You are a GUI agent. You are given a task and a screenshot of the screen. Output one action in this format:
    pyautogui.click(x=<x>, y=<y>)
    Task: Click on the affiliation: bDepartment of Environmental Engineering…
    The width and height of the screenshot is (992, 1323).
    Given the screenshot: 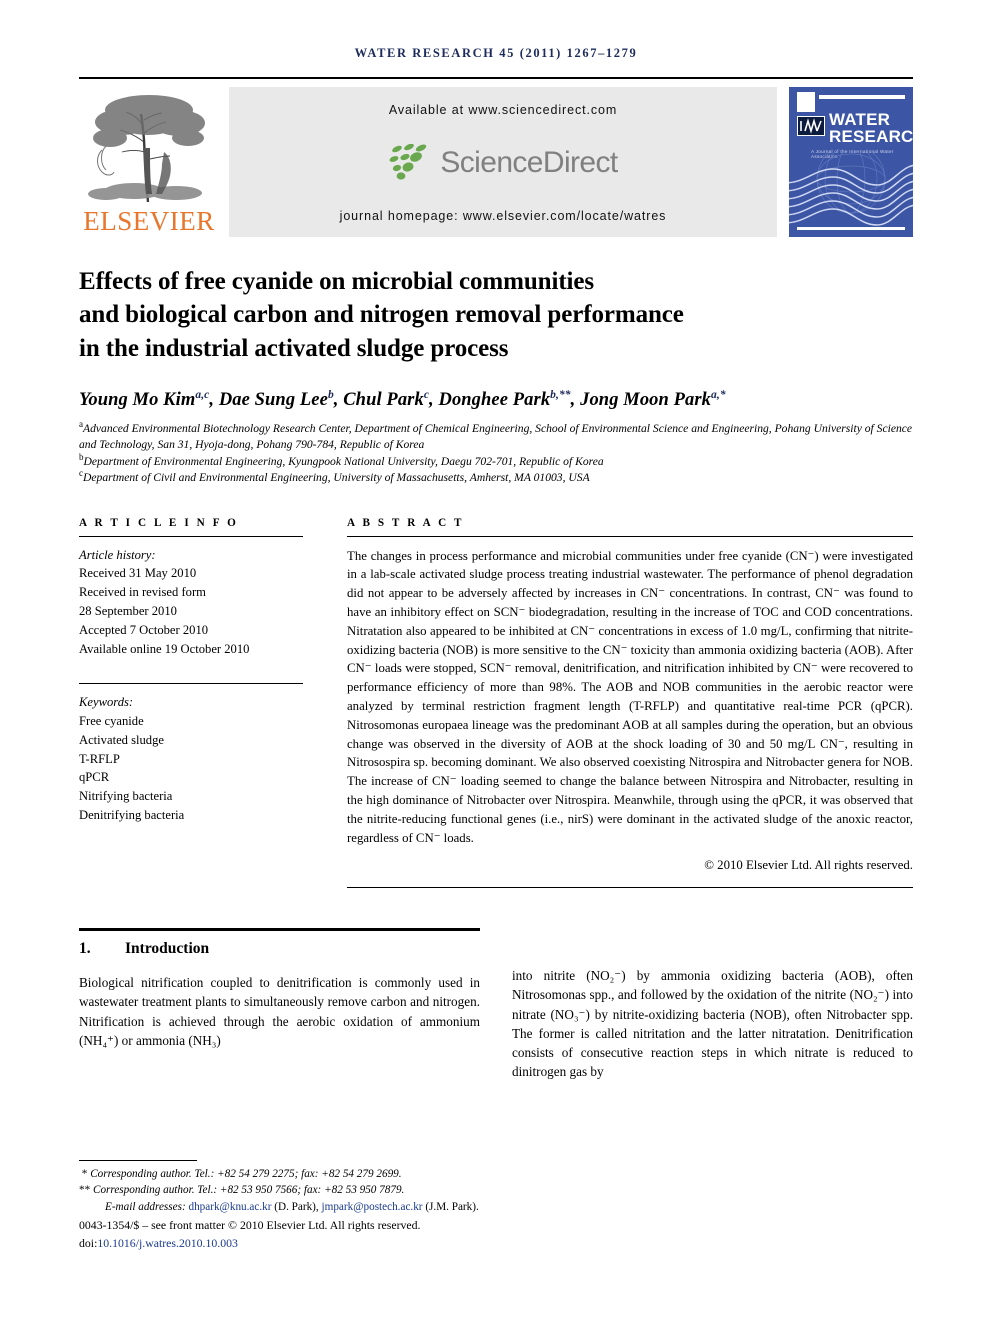 What is the action you would take?
    pyautogui.click(x=496, y=461)
    